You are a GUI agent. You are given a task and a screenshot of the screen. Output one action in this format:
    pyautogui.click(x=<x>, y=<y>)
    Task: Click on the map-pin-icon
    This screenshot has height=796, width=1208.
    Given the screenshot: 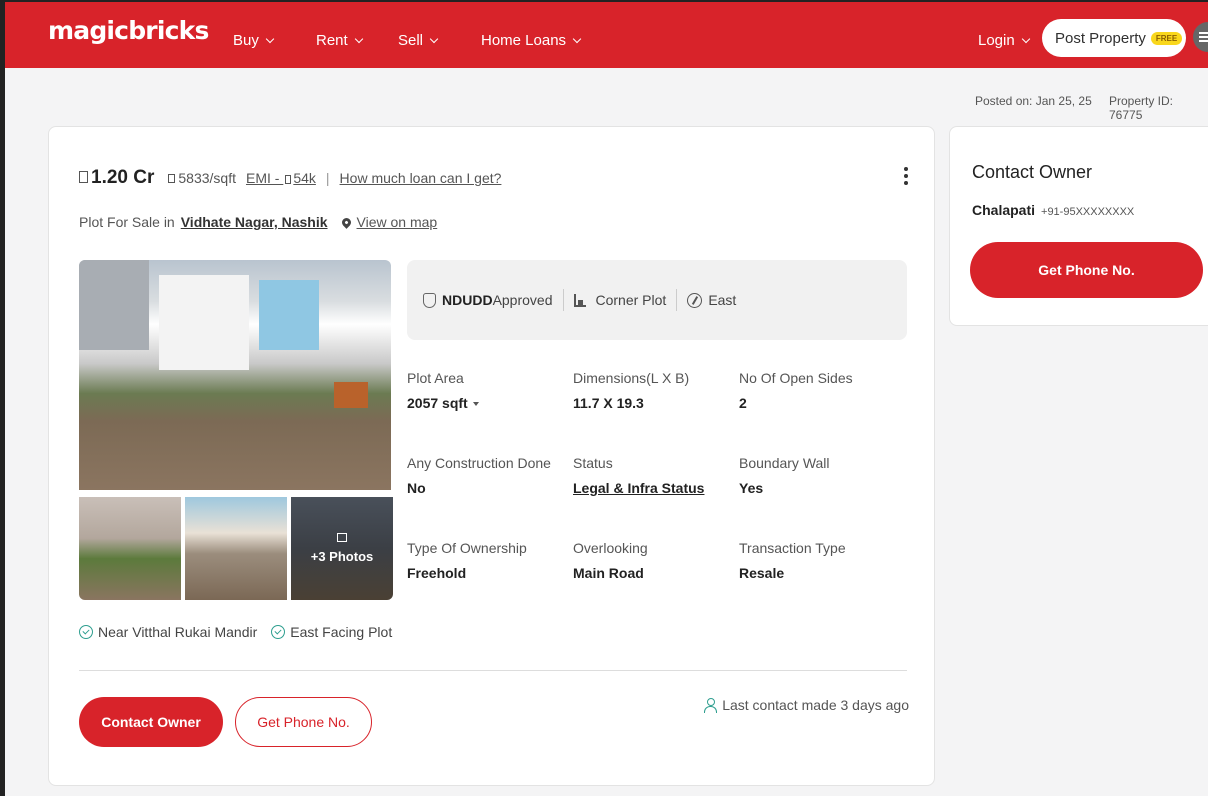 What is the action you would take?
    pyautogui.click(x=346, y=222)
    